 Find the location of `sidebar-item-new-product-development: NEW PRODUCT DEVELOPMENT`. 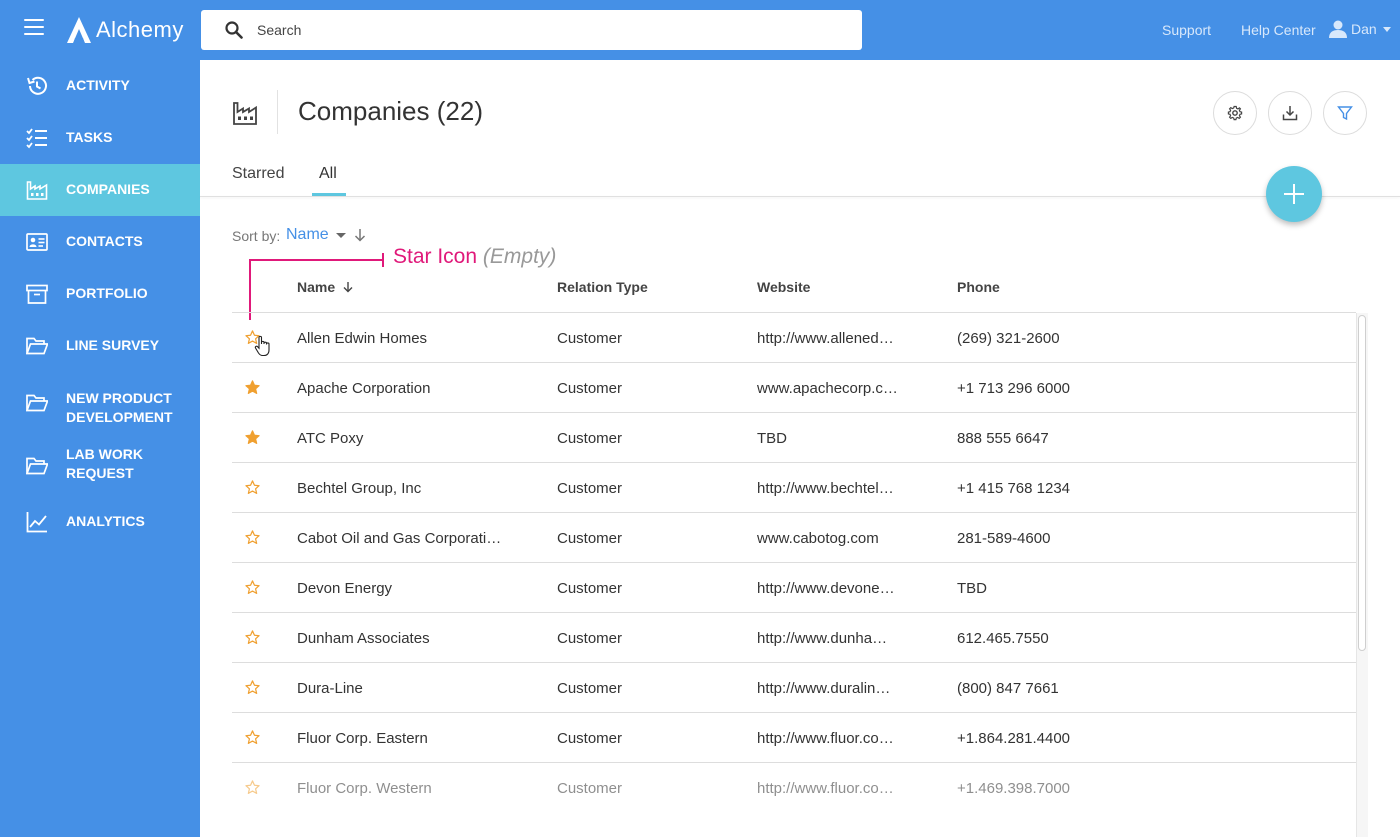

sidebar-item-new-product-development: NEW PRODUCT DEVELOPMENT is located at coordinates (100, 408).